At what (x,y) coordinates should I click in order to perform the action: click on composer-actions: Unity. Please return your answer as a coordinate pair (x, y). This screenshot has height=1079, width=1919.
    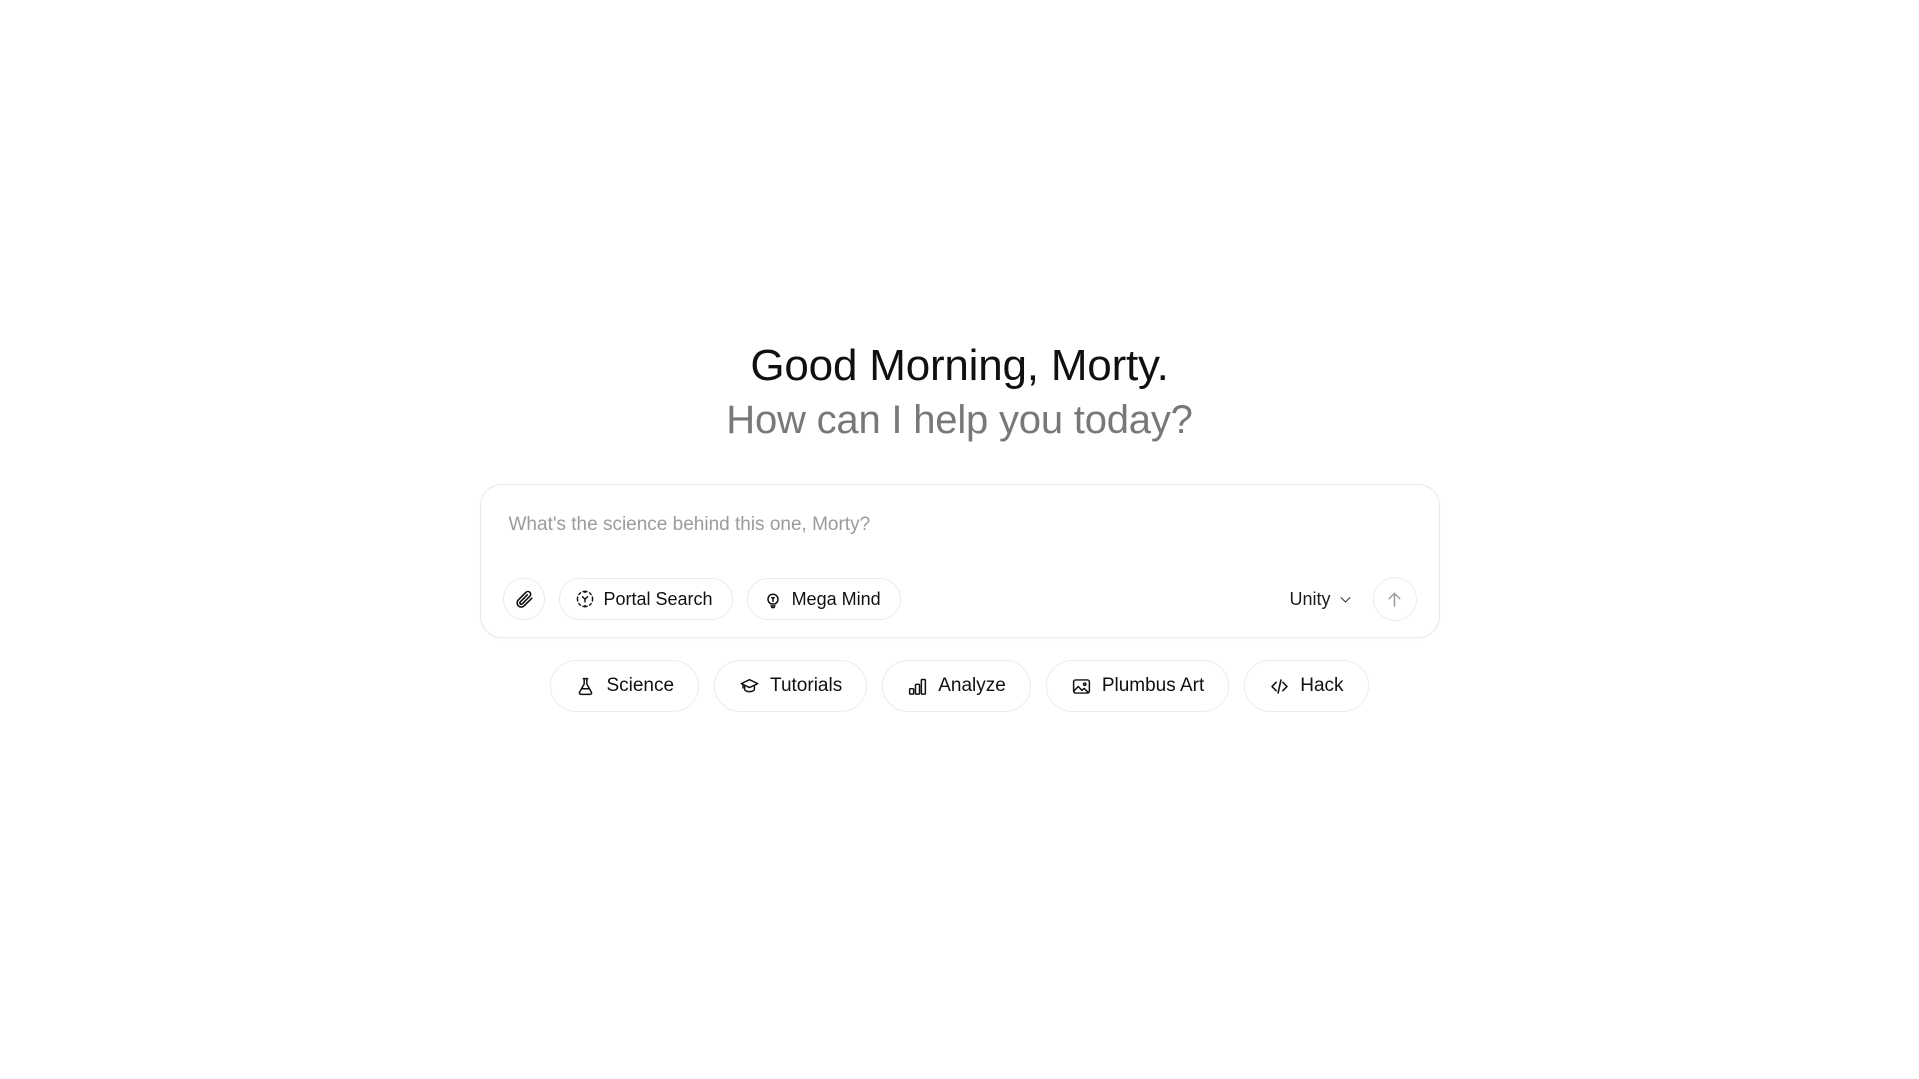
    Looking at the image, I should click on (1351, 599).